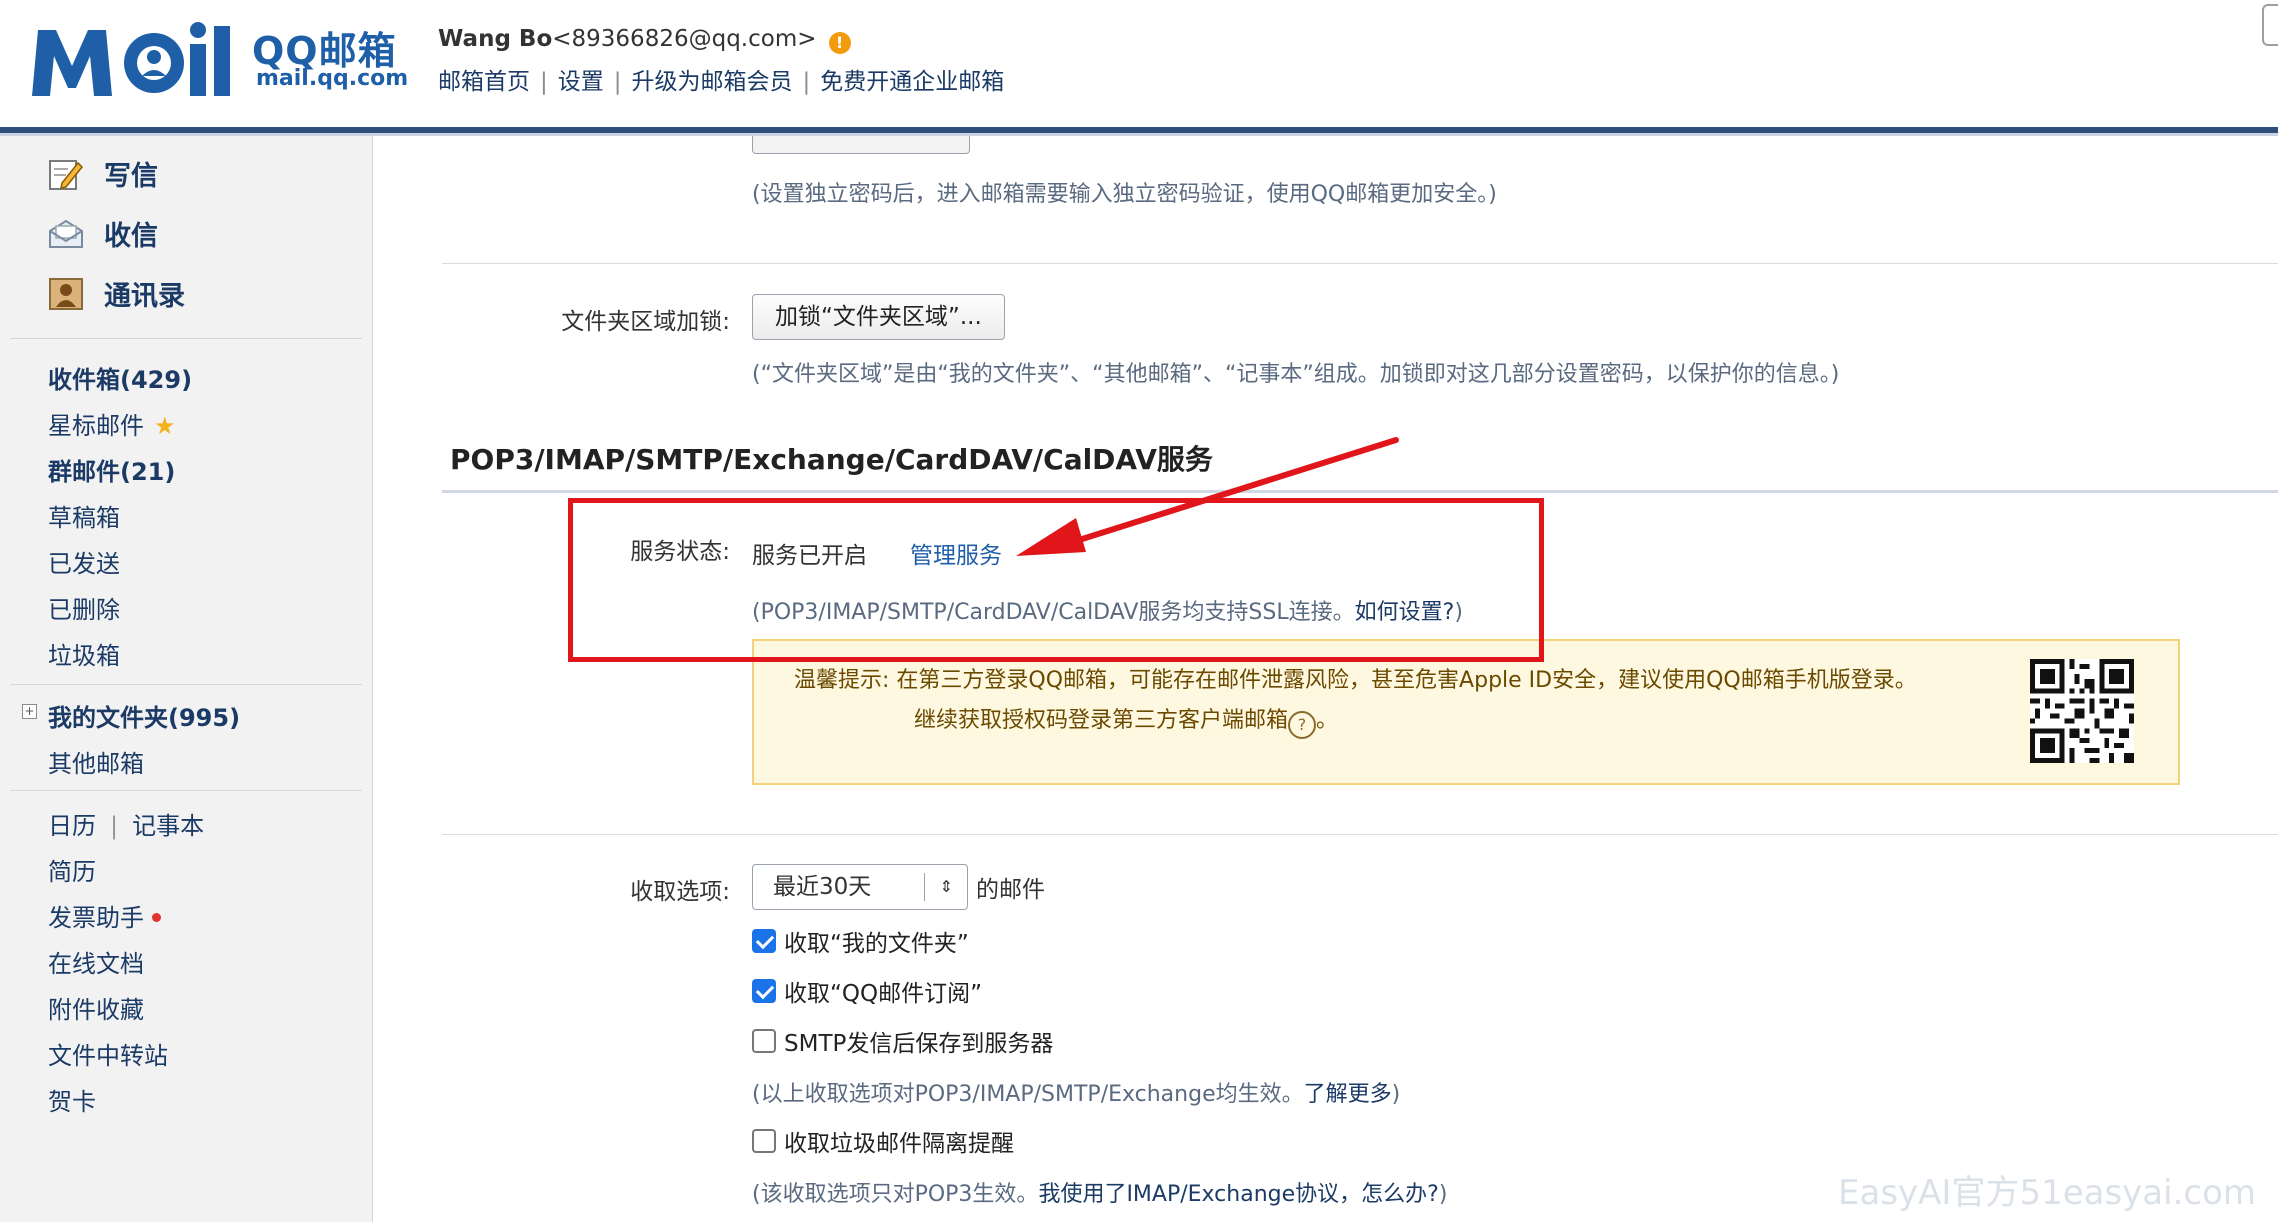 The width and height of the screenshot is (2278, 1222). What do you see at coordinates (2047, 1193) in the screenshot?
I see `watermark: EasyAI官方51easyai.com` at bounding box center [2047, 1193].